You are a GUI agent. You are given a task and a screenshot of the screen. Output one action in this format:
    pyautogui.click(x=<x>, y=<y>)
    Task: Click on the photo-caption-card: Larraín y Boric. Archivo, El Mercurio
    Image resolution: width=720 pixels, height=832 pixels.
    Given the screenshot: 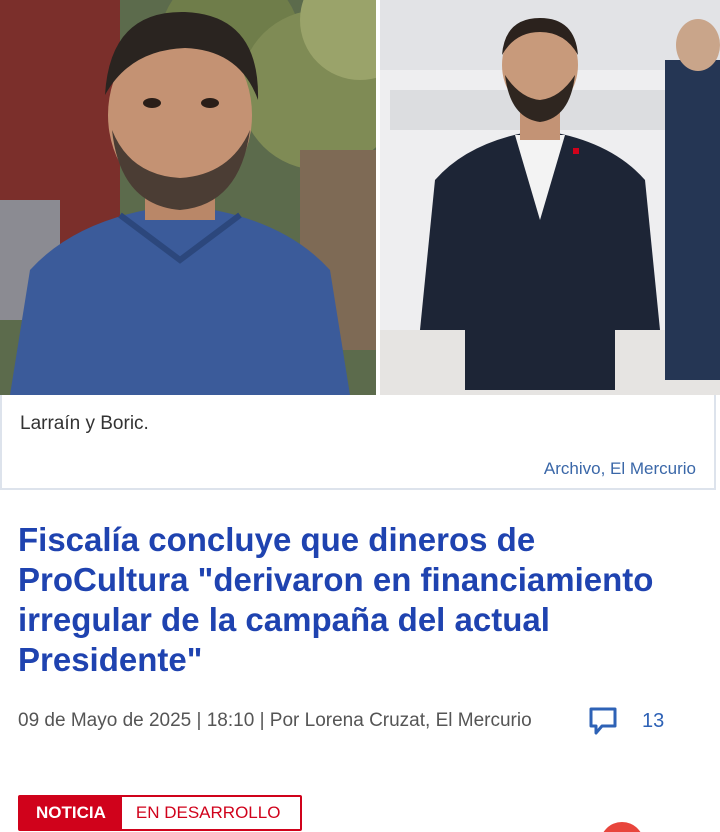 What is the action you would take?
    pyautogui.click(x=358, y=442)
    